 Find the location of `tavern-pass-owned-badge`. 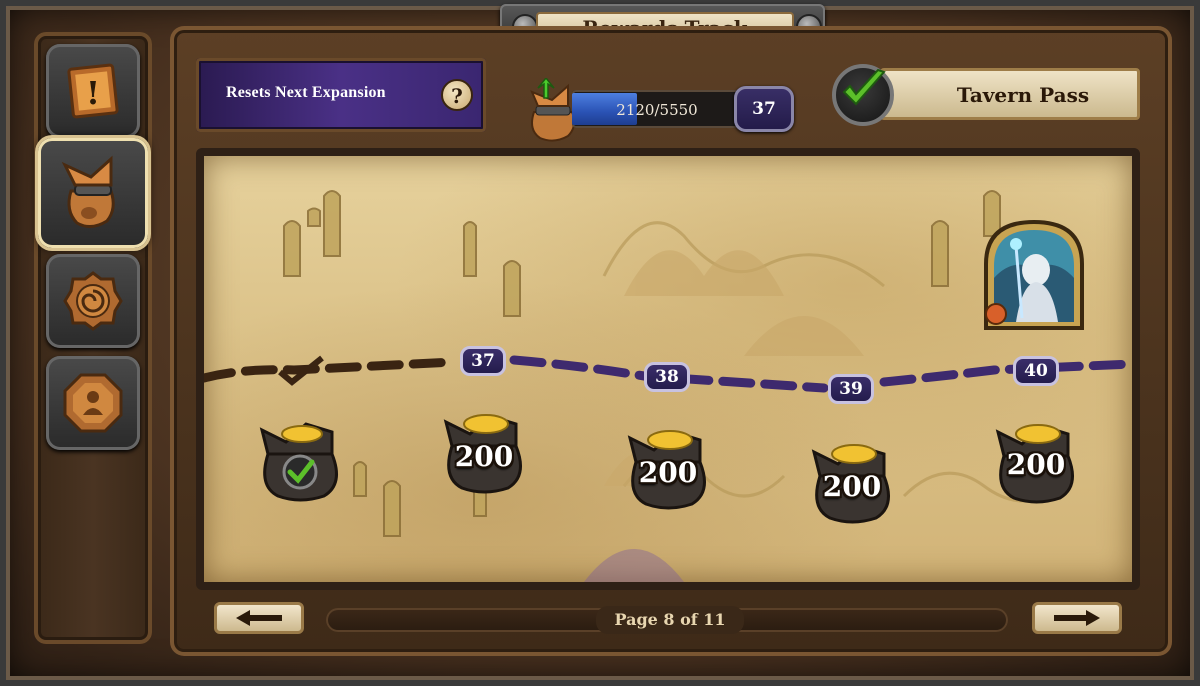

tavern-pass-owned-badge is located at coordinates (863, 95).